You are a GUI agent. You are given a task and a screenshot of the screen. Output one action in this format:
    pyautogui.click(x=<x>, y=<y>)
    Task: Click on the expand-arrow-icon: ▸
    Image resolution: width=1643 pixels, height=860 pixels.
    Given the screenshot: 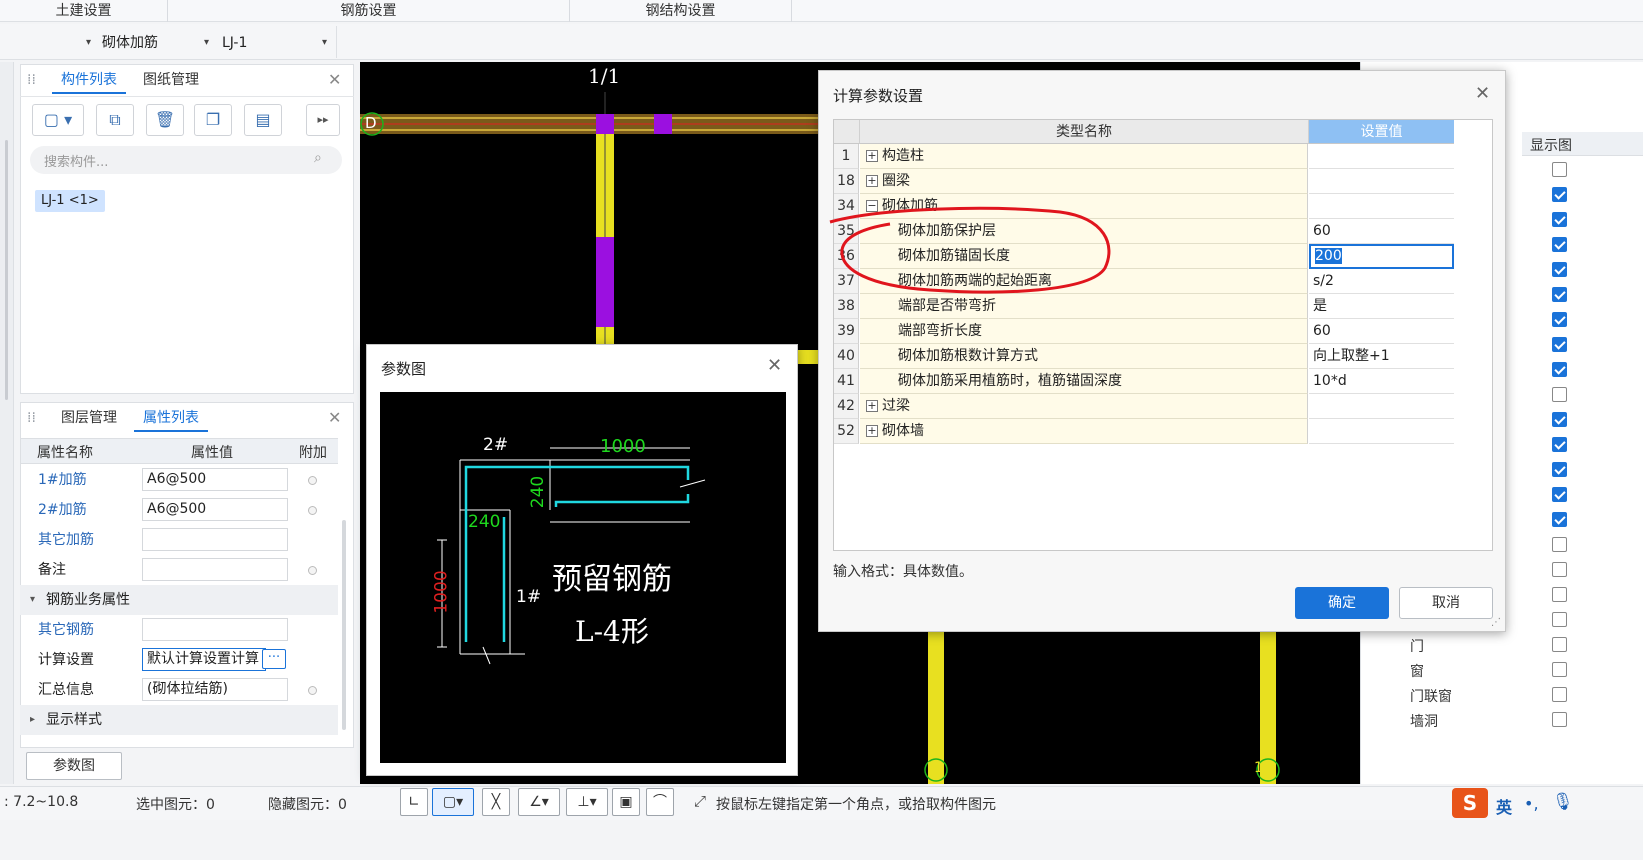 What is the action you would take?
    pyautogui.click(x=32, y=720)
    